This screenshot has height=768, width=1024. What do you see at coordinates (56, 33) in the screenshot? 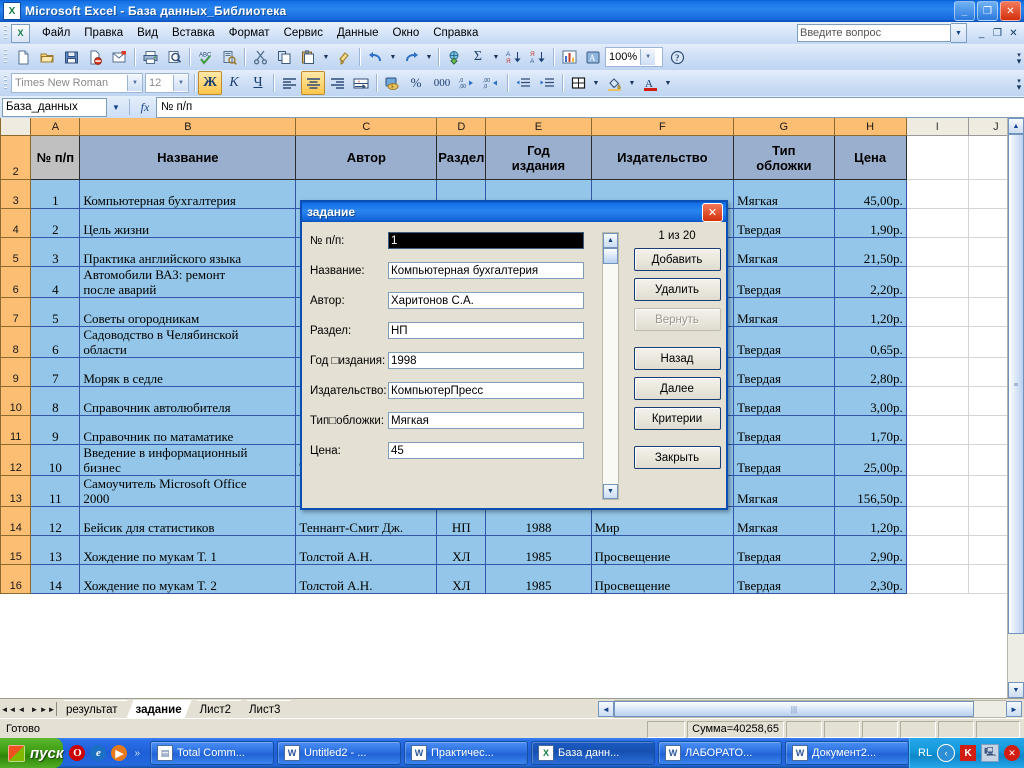
I see `menu-file: Файл` at bounding box center [56, 33].